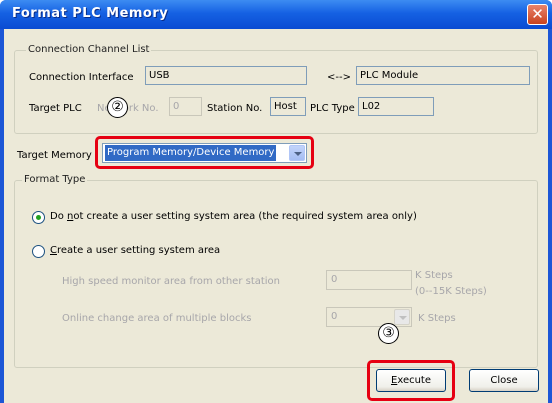 Image resolution: width=552 pixels, height=403 pixels. I want to click on radio-no-user-setting-area, so click(38, 217).